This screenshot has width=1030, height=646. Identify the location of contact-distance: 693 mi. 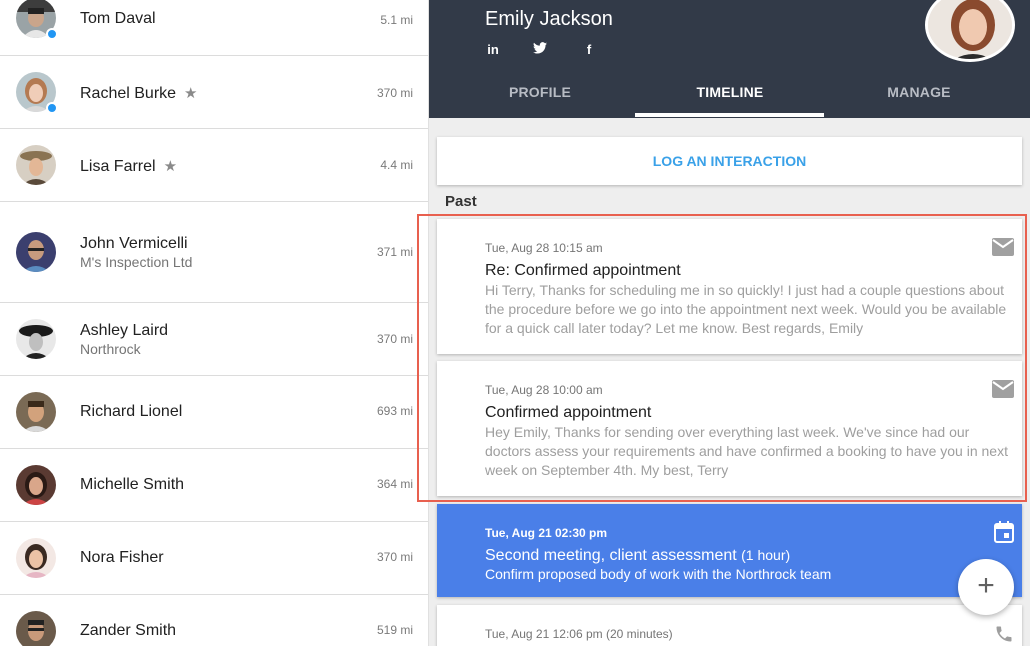
(394, 411).